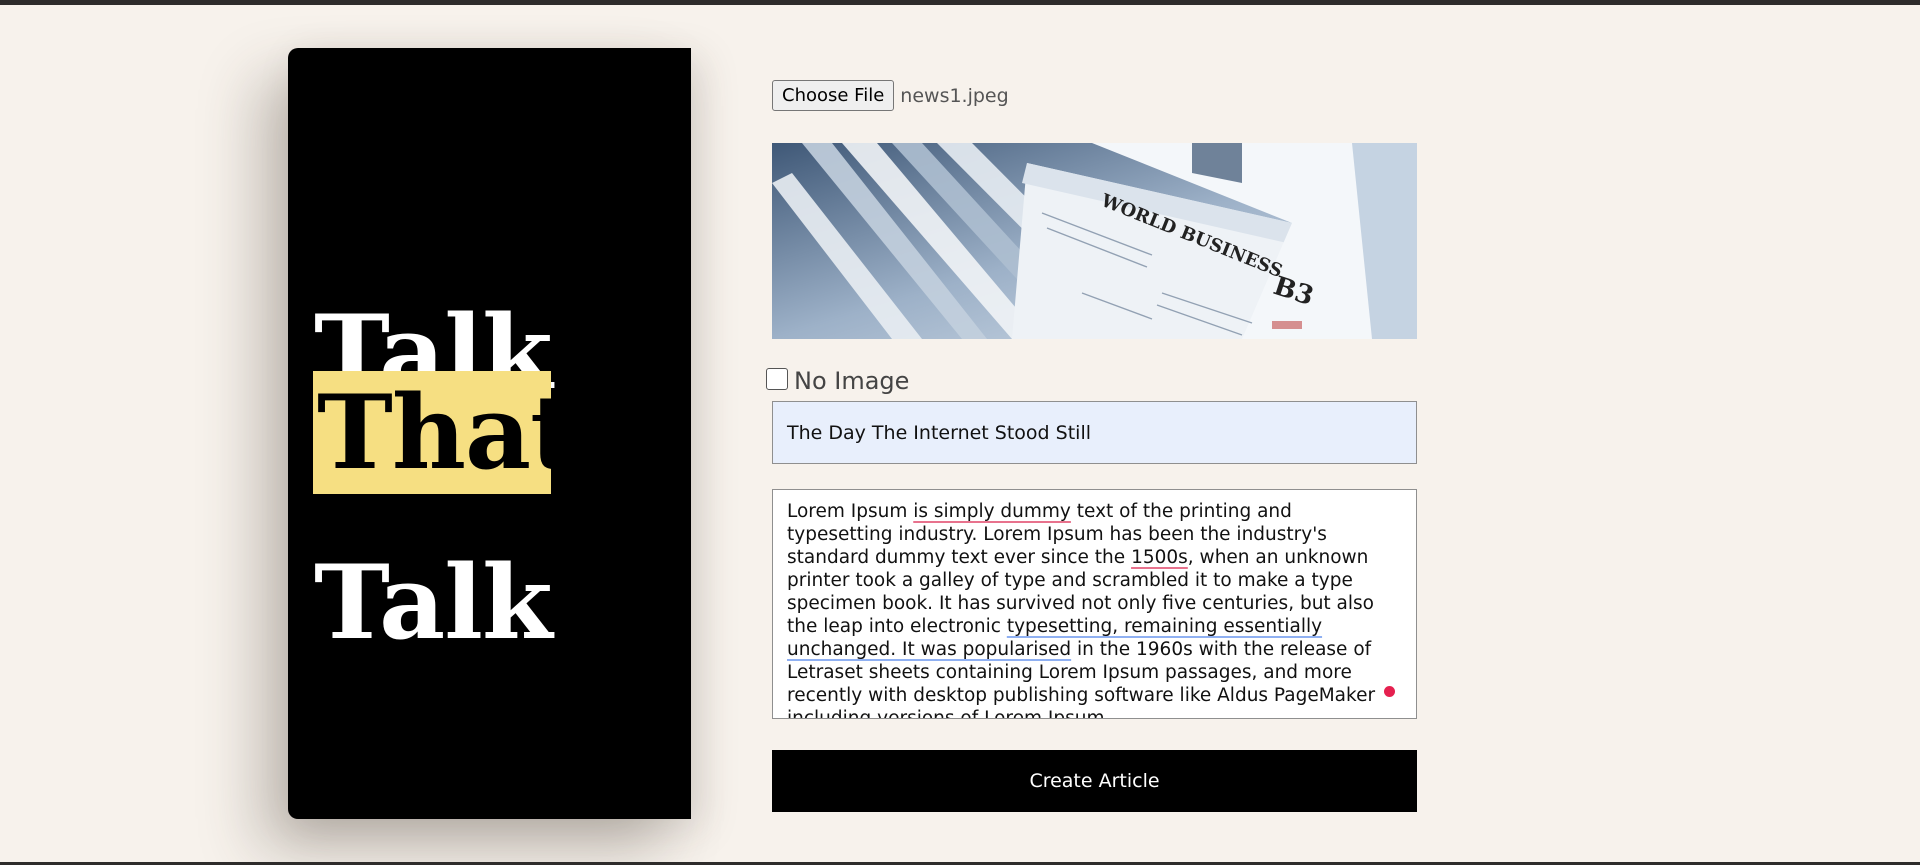 The image size is (1920, 865). I want to click on no-image-checkbox, so click(777, 379).